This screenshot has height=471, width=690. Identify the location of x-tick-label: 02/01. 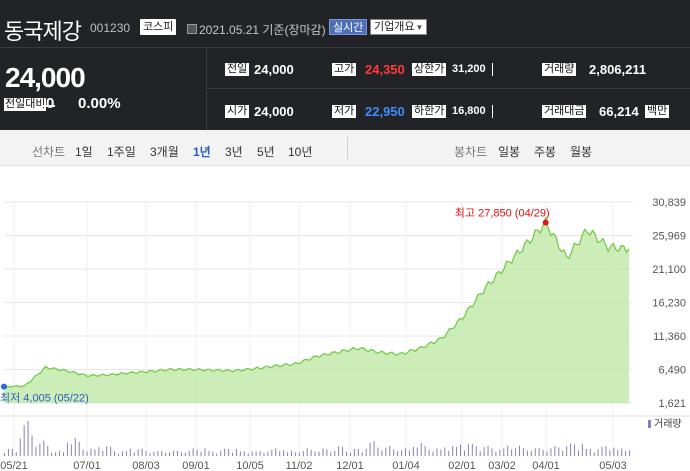
(462, 465).